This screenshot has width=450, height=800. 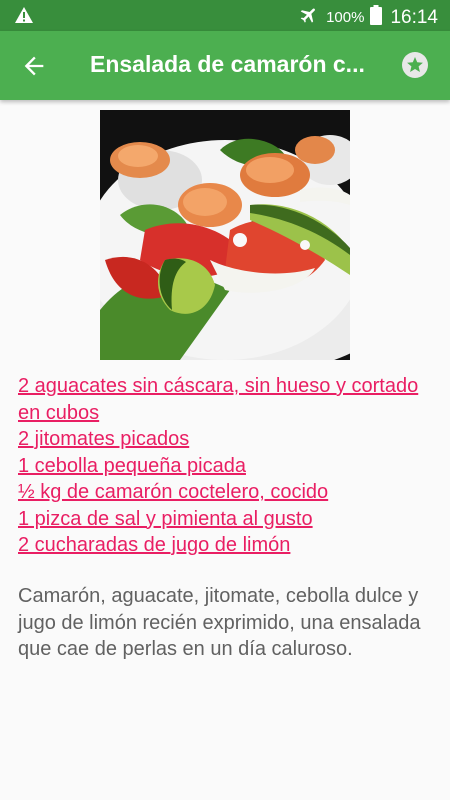 What do you see at coordinates (414, 17) in the screenshot?
I see `clock: 16:14` at bounding box center [414, 17].